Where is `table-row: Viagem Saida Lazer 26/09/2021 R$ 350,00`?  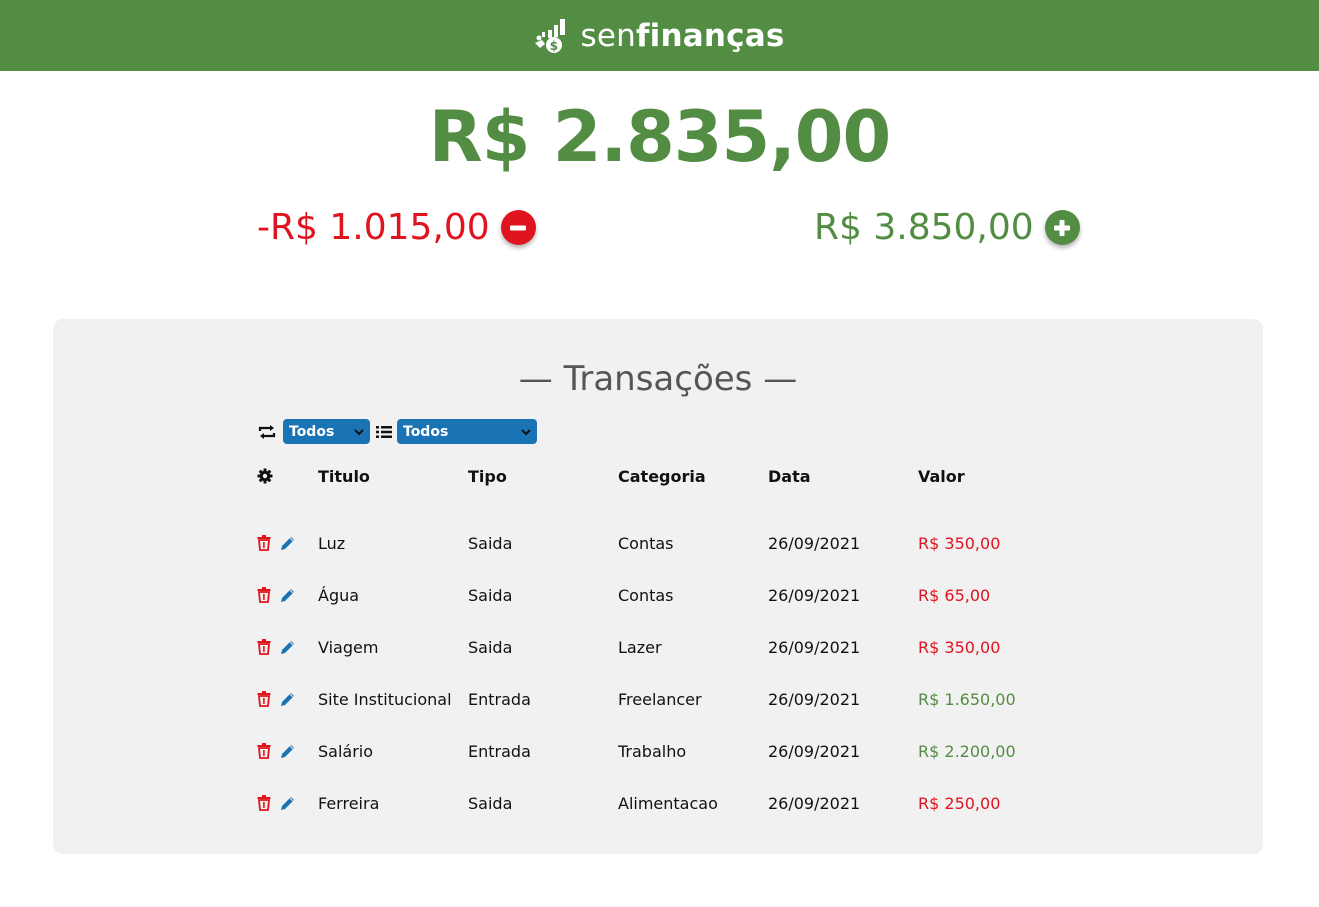 table-row: Viagem Saida Lazer 26/09/2021 R$ 350,00 is located at coordinates (662, 647).